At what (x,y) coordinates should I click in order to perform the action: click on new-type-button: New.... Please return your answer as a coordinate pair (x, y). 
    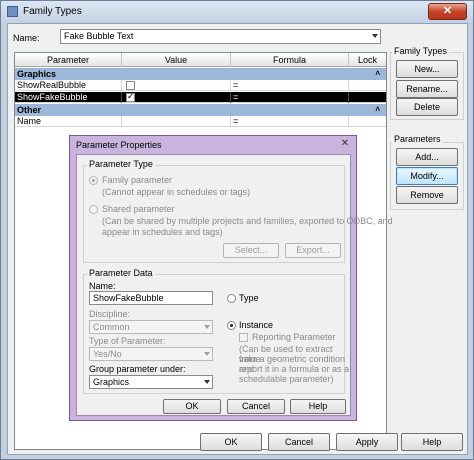
    Looking at the image, I should click on (427, 69).